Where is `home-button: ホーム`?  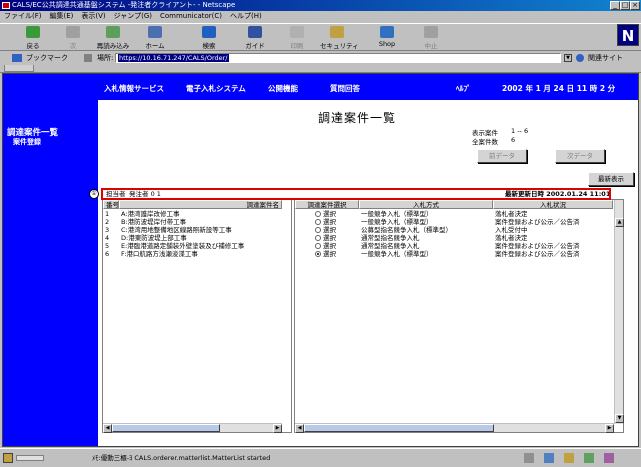
home-button: ホーム is located at coordinates (155, 38).